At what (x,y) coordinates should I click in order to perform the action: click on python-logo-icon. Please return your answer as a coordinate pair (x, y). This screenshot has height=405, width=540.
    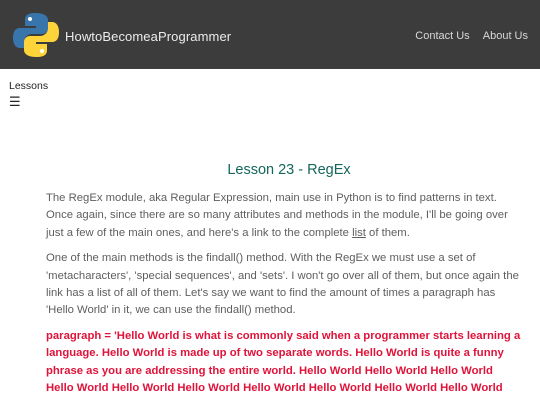
    Looking at the image, I should click on (36, 35).